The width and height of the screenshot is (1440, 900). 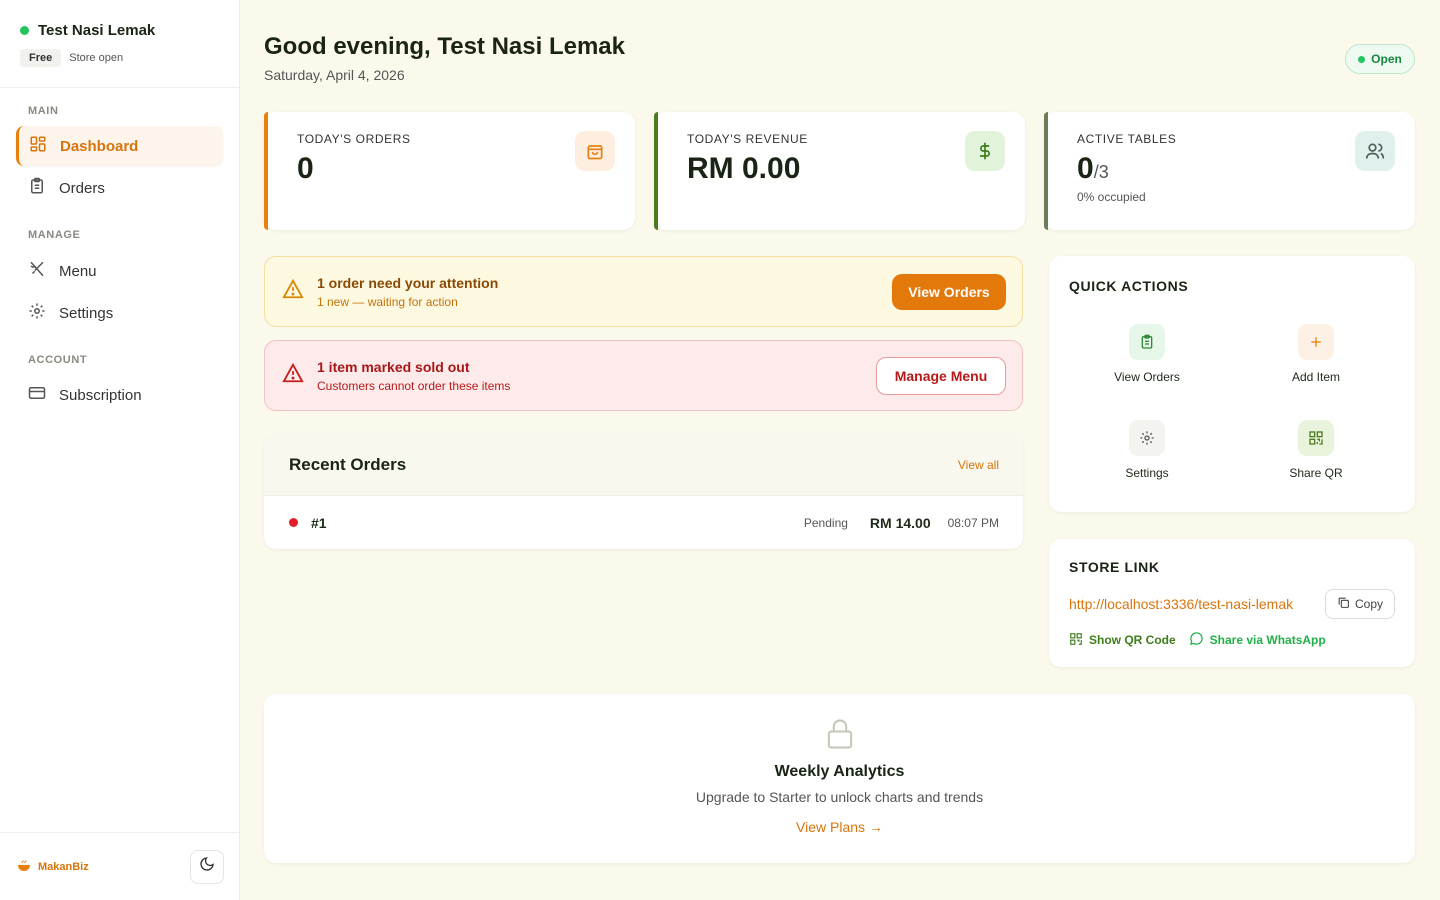 I want to click on sidebar-item-settings: Settings, so click(x=119, y=313).